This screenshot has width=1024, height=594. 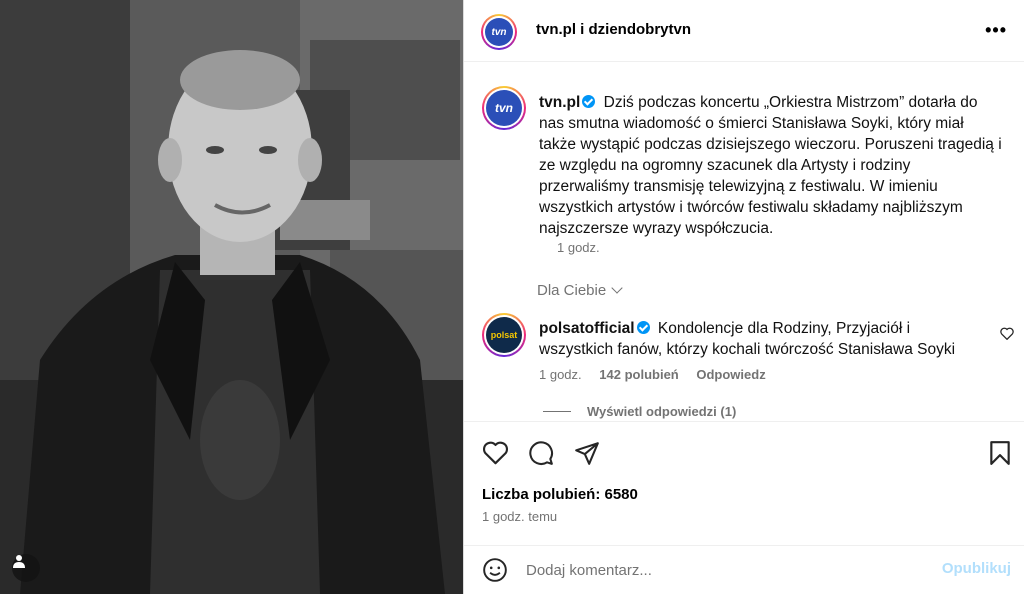 I want to click on polsat-logo-icon: polsat, so click(x=504, y=335).